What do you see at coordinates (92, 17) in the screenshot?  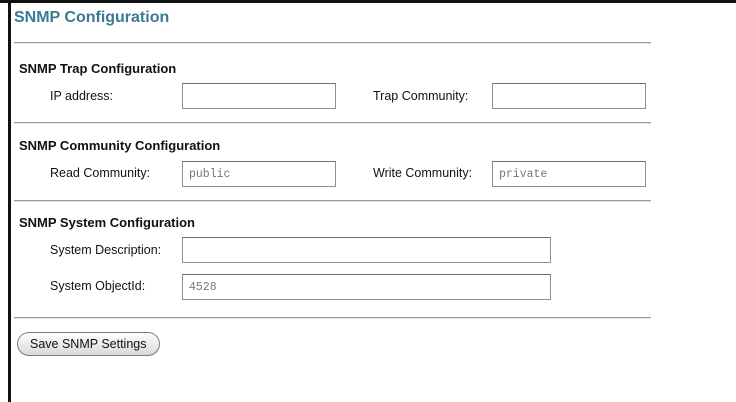 I see `page-title: SNMP Configuration` at bounding box center [92, 17].